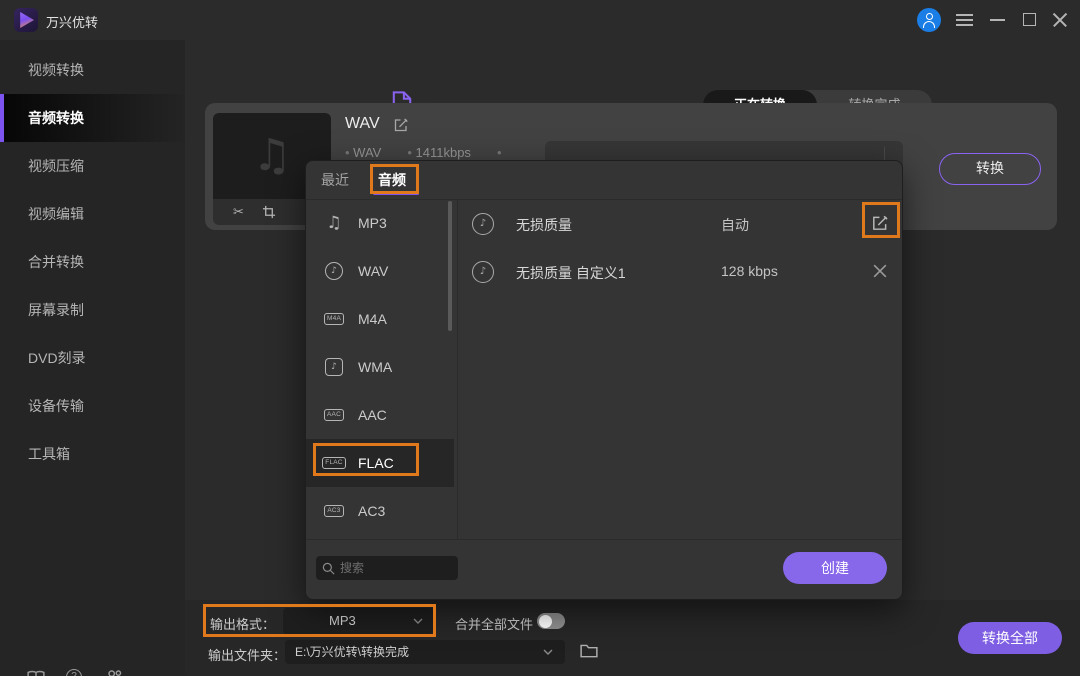 The image size is (1080, 676). What do you see at coordinates (74, 672) in the screenshot?
I see `help-icon: ?` at bounding box center [74, 672].